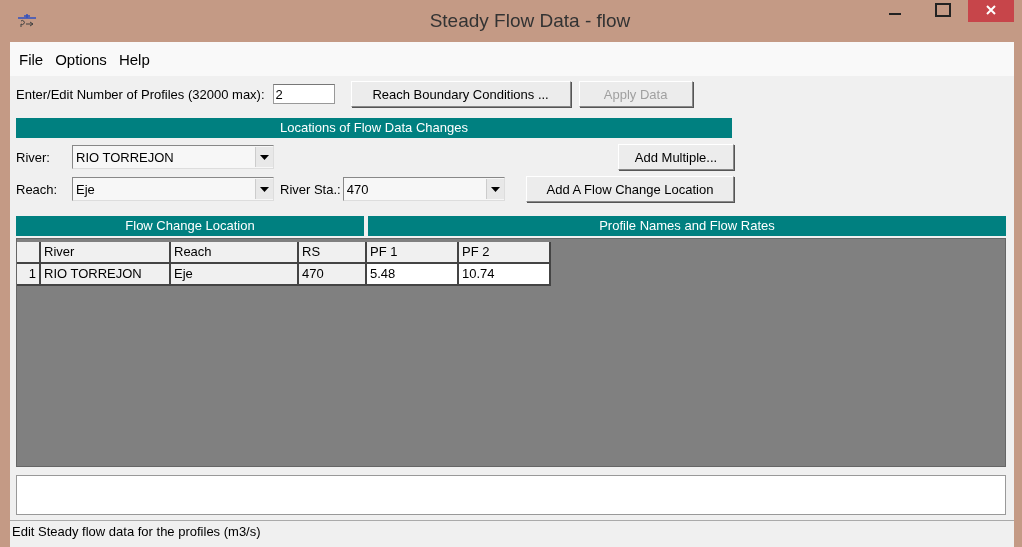 This screenshot has width=1022, height=547. Describe the element at coordinates (991, 11) in the screenshot. I see `close-icon` at that location.